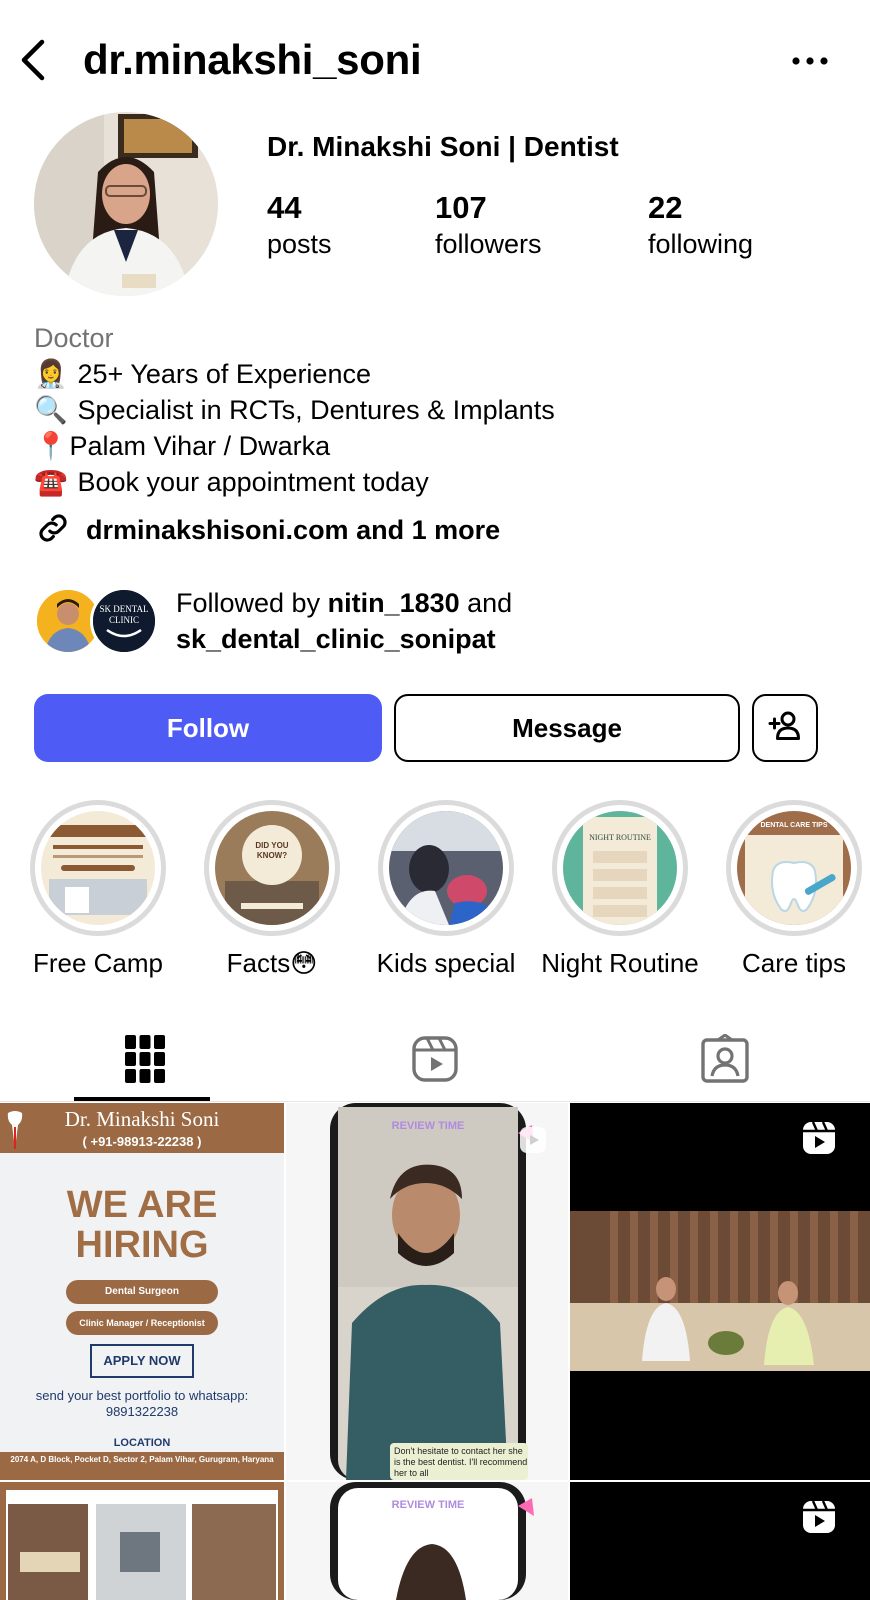 Image resolution: width=870 pixels, height=1600 pixels. I want to click on followed-by-joiner: and, so click(486, 603).